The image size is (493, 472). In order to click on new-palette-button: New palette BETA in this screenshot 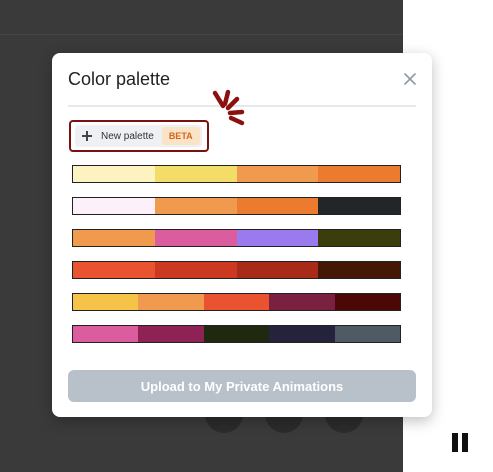, I will do `click(139, 136)`.